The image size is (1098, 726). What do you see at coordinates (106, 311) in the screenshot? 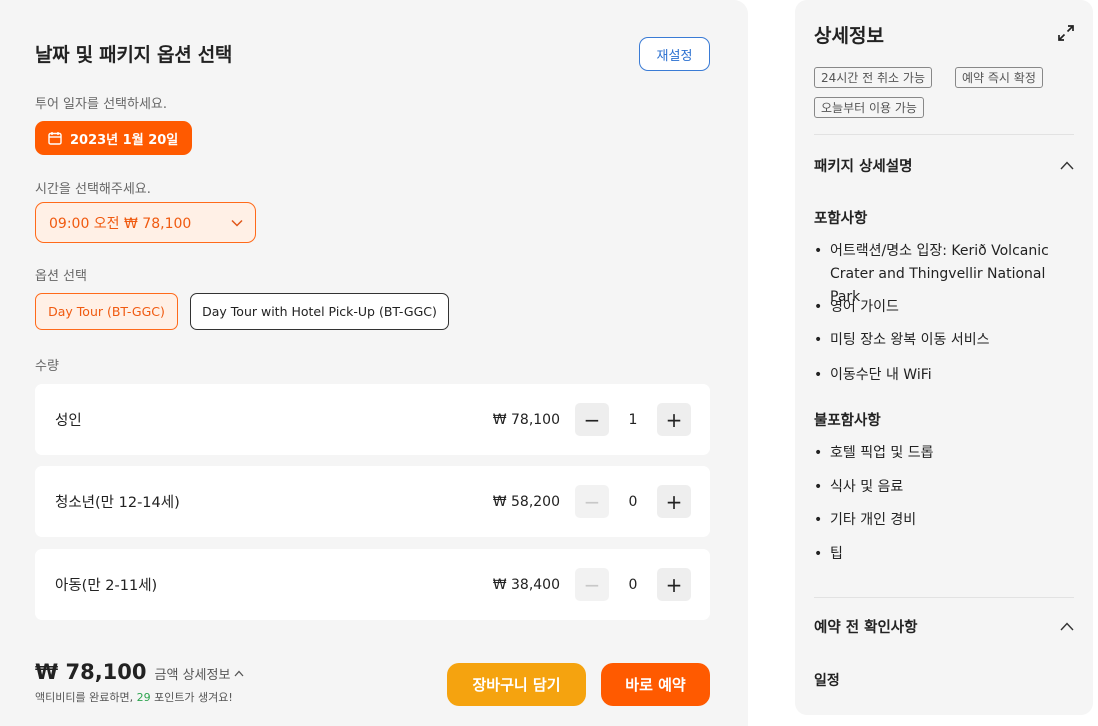
I see `option-day-tour: Day Tour (BT-GGC)` at bounding box center [106, 311].